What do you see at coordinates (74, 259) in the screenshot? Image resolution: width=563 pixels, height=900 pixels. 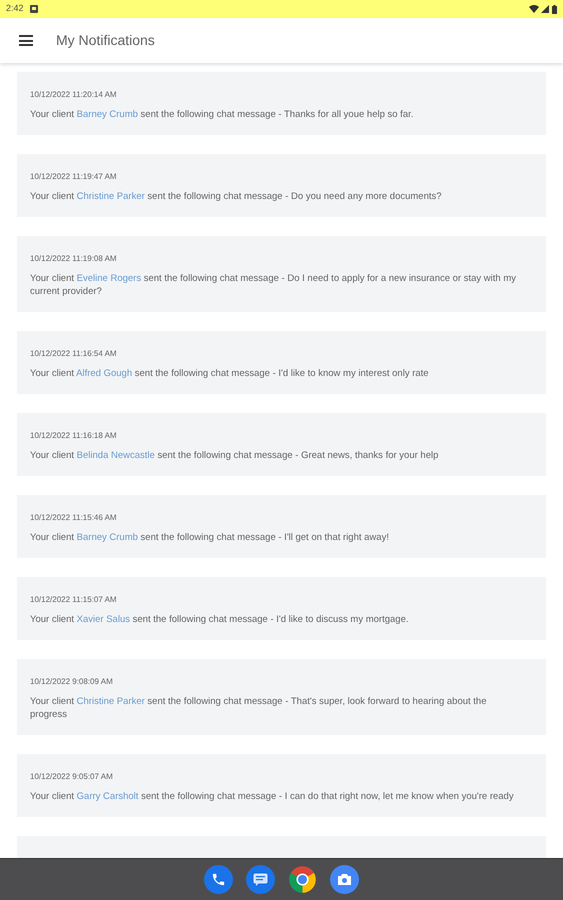 I see `notification-timestamp: 10/12/2022 11:19:08 AM` at bounding box center [74, 259].